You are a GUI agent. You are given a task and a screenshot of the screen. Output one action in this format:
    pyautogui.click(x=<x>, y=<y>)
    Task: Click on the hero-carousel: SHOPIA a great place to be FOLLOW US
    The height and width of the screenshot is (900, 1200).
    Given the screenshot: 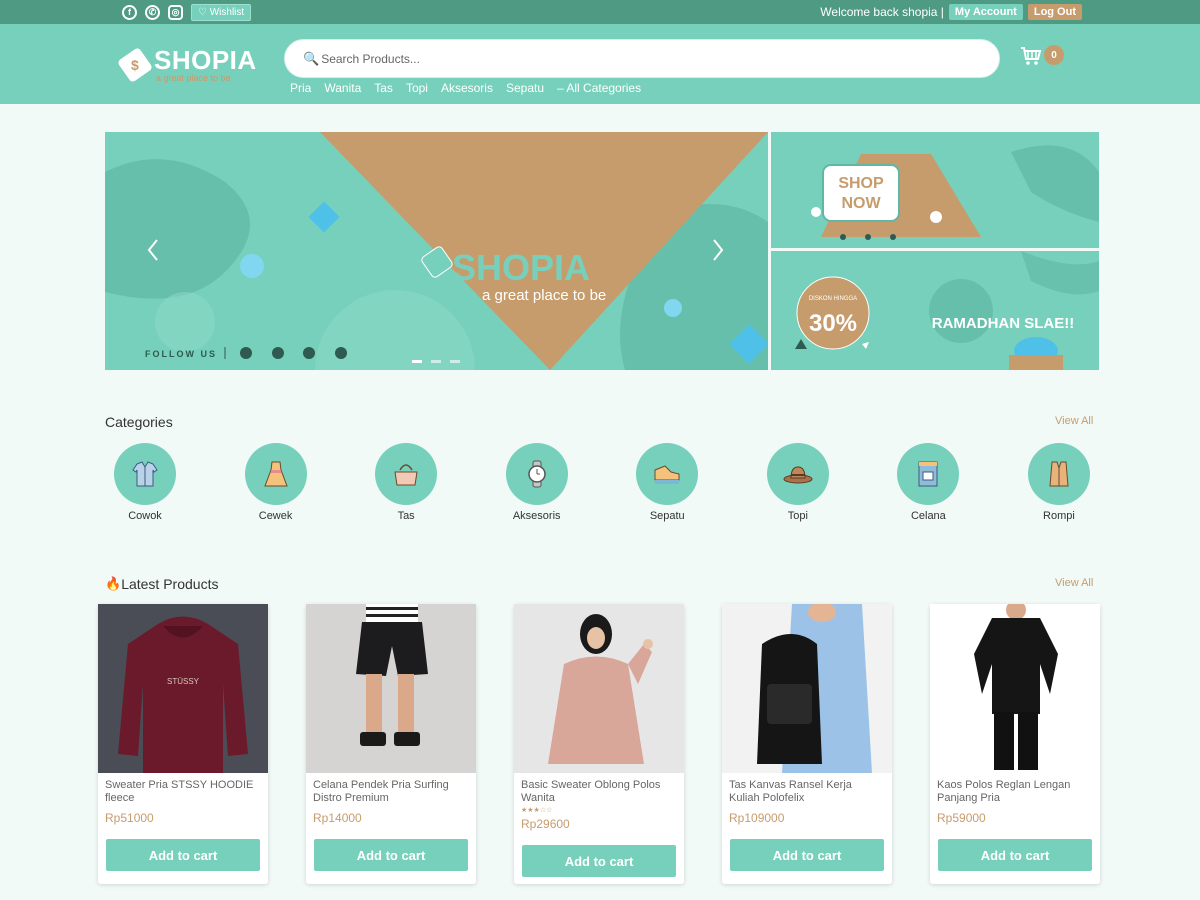 What is the action you would take?
    pyautogui.click(x=436, y=251)
    